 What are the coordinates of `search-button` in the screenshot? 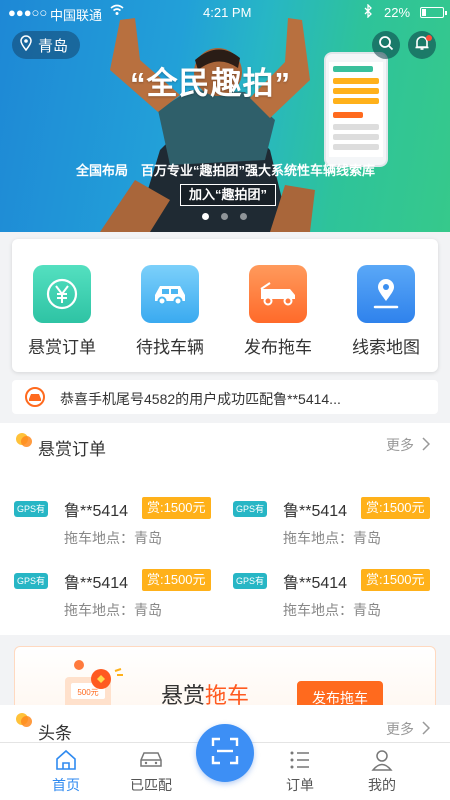 It's located at (386, 45).